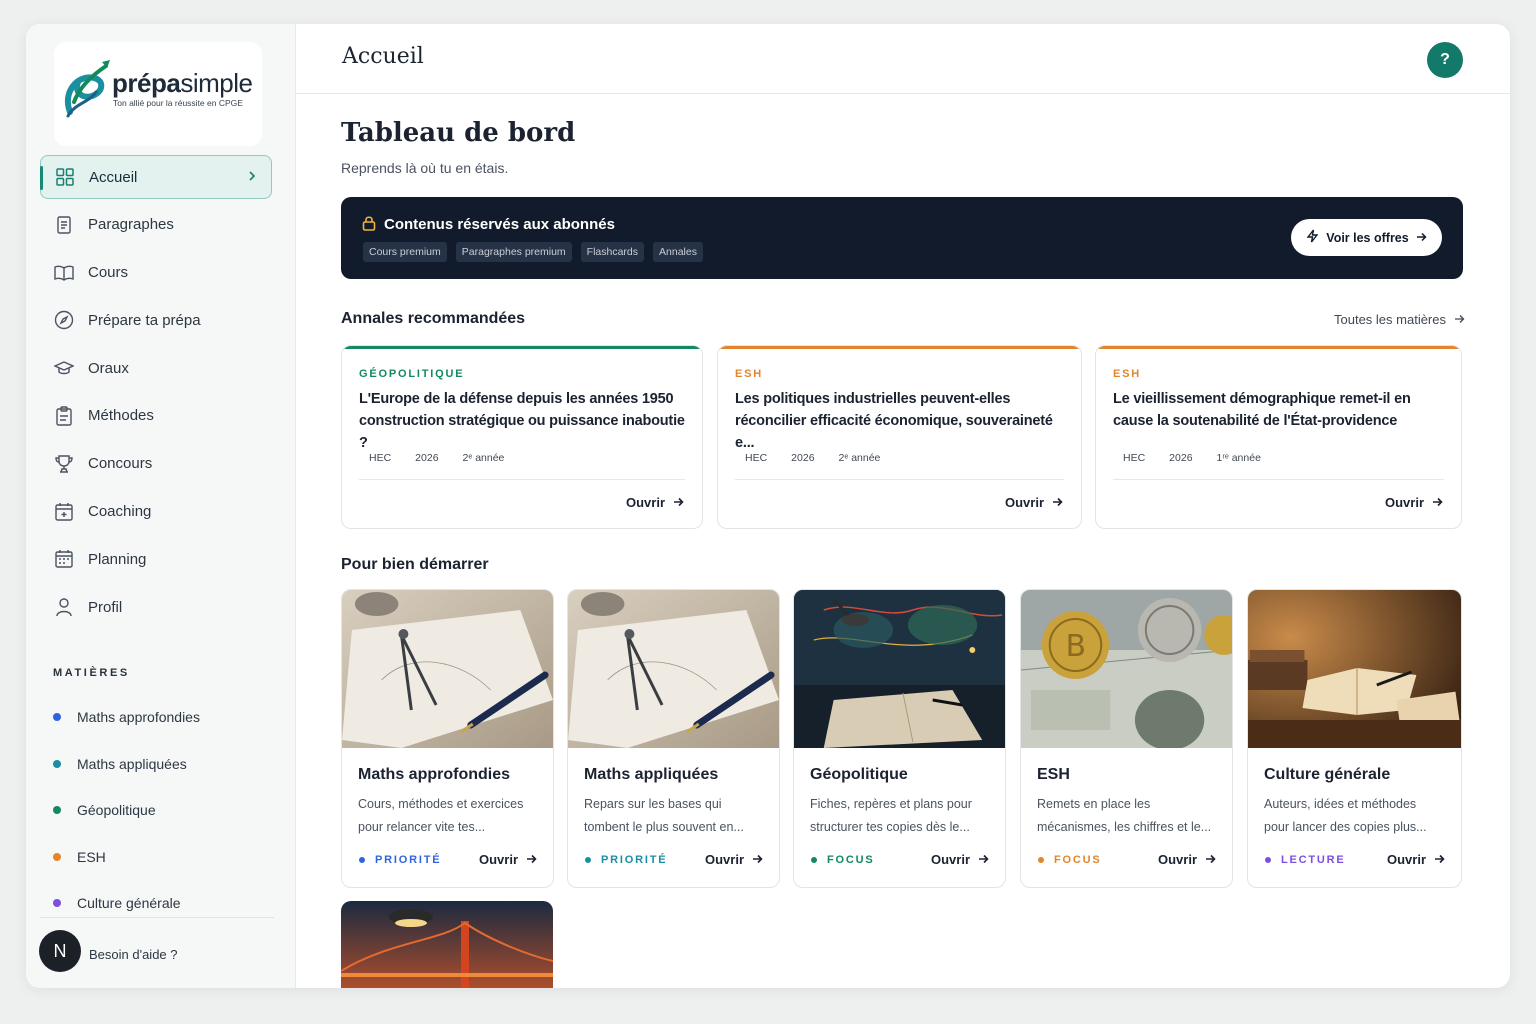  What do you see at coordinates (156, 416) in the screenshot?
I see `sidebar-item-methodes: Méthodes` at bounding box center [156, 416].